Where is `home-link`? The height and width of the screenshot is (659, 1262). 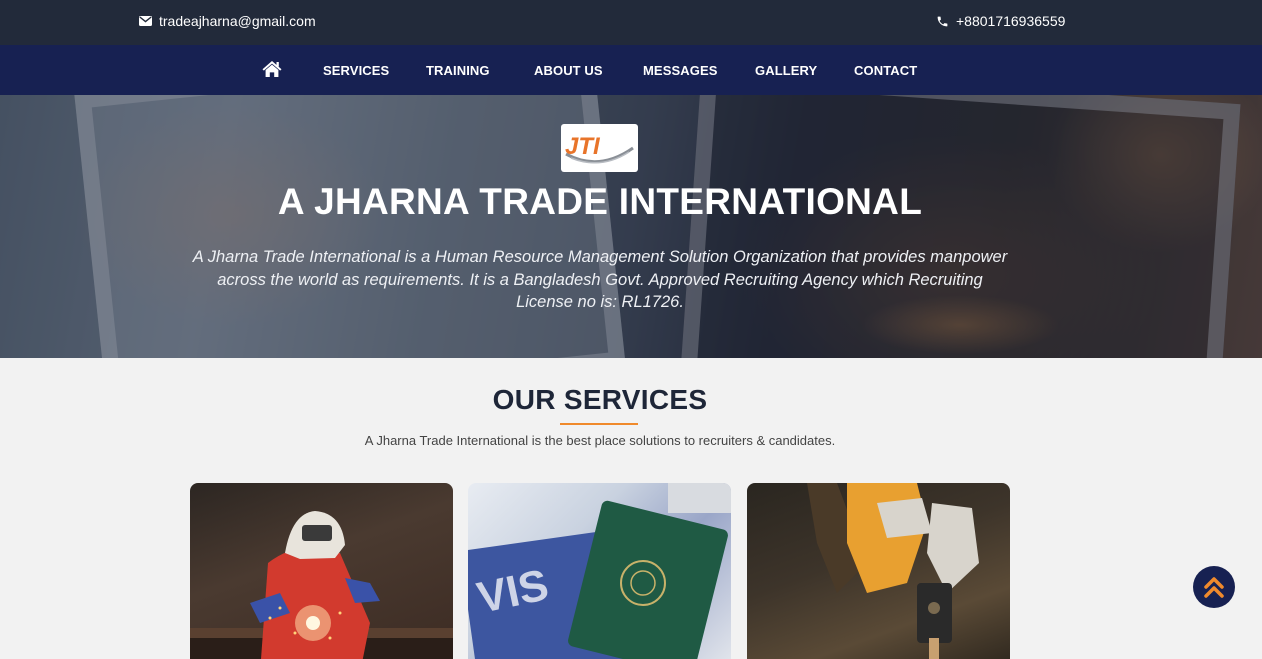 home-link is located at coordinates (272, 69).